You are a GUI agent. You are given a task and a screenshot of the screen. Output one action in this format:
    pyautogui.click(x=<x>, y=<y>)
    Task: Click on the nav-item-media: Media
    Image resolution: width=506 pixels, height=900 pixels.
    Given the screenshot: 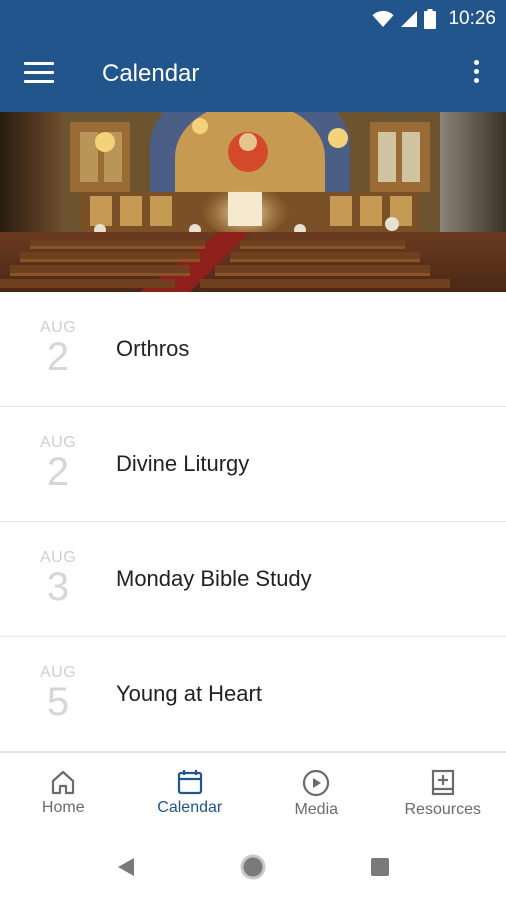 What is the action you would take?
    pyautogui.click(x=316, y=793)
    